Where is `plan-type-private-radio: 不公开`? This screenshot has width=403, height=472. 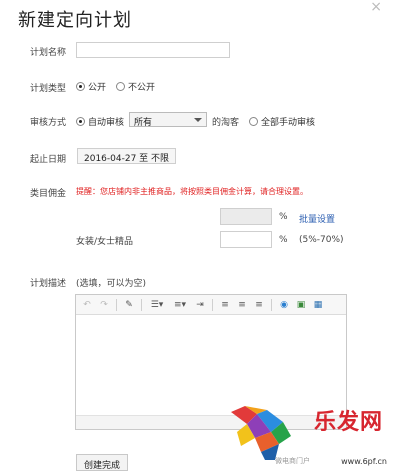 plan-type-private-radio: 不公开 is located at coordinates (135, 86).